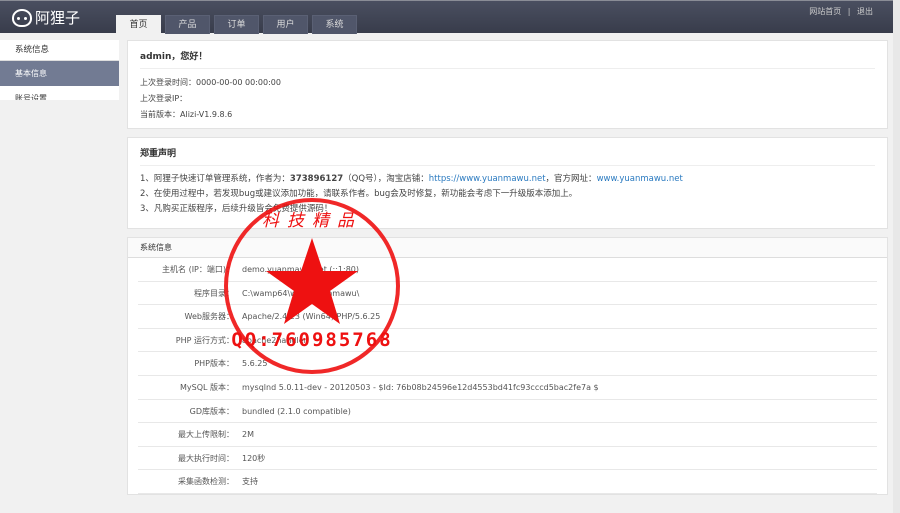 The height and width of the screenshot is (513, 900). What do you see at coordinates (507, 435) in the screenshot?
I see `info-row: 最大上传限制： 2M` at bounding box center [507, 435].